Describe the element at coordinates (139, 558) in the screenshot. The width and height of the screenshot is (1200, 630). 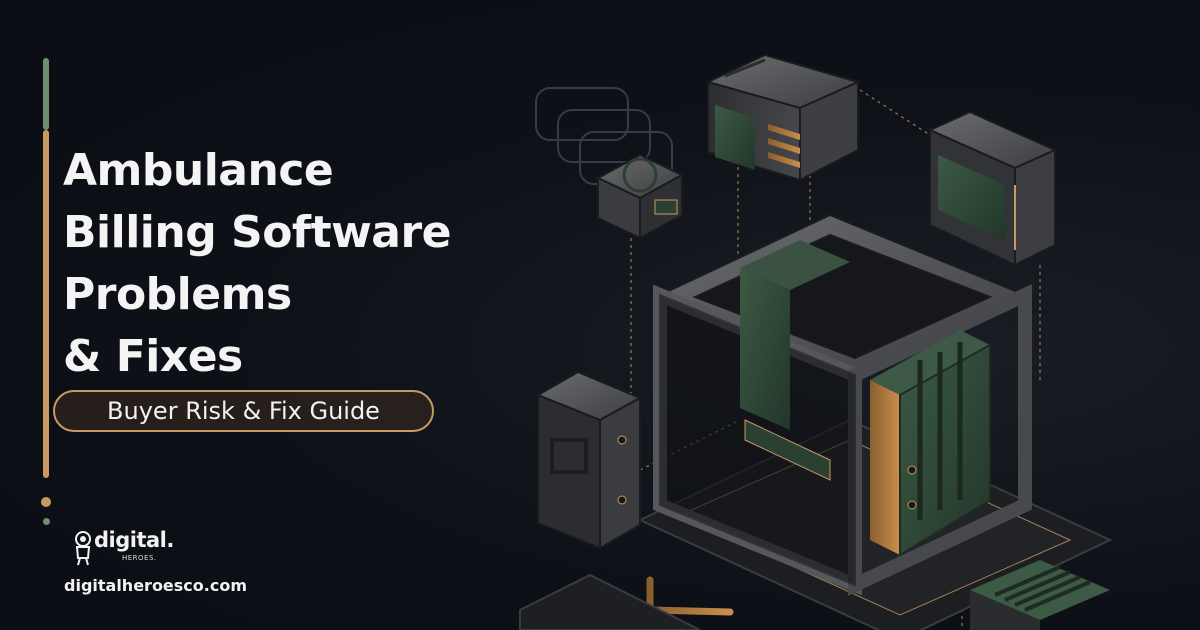
I see `logo-subtitle: HEROES.` at that location.